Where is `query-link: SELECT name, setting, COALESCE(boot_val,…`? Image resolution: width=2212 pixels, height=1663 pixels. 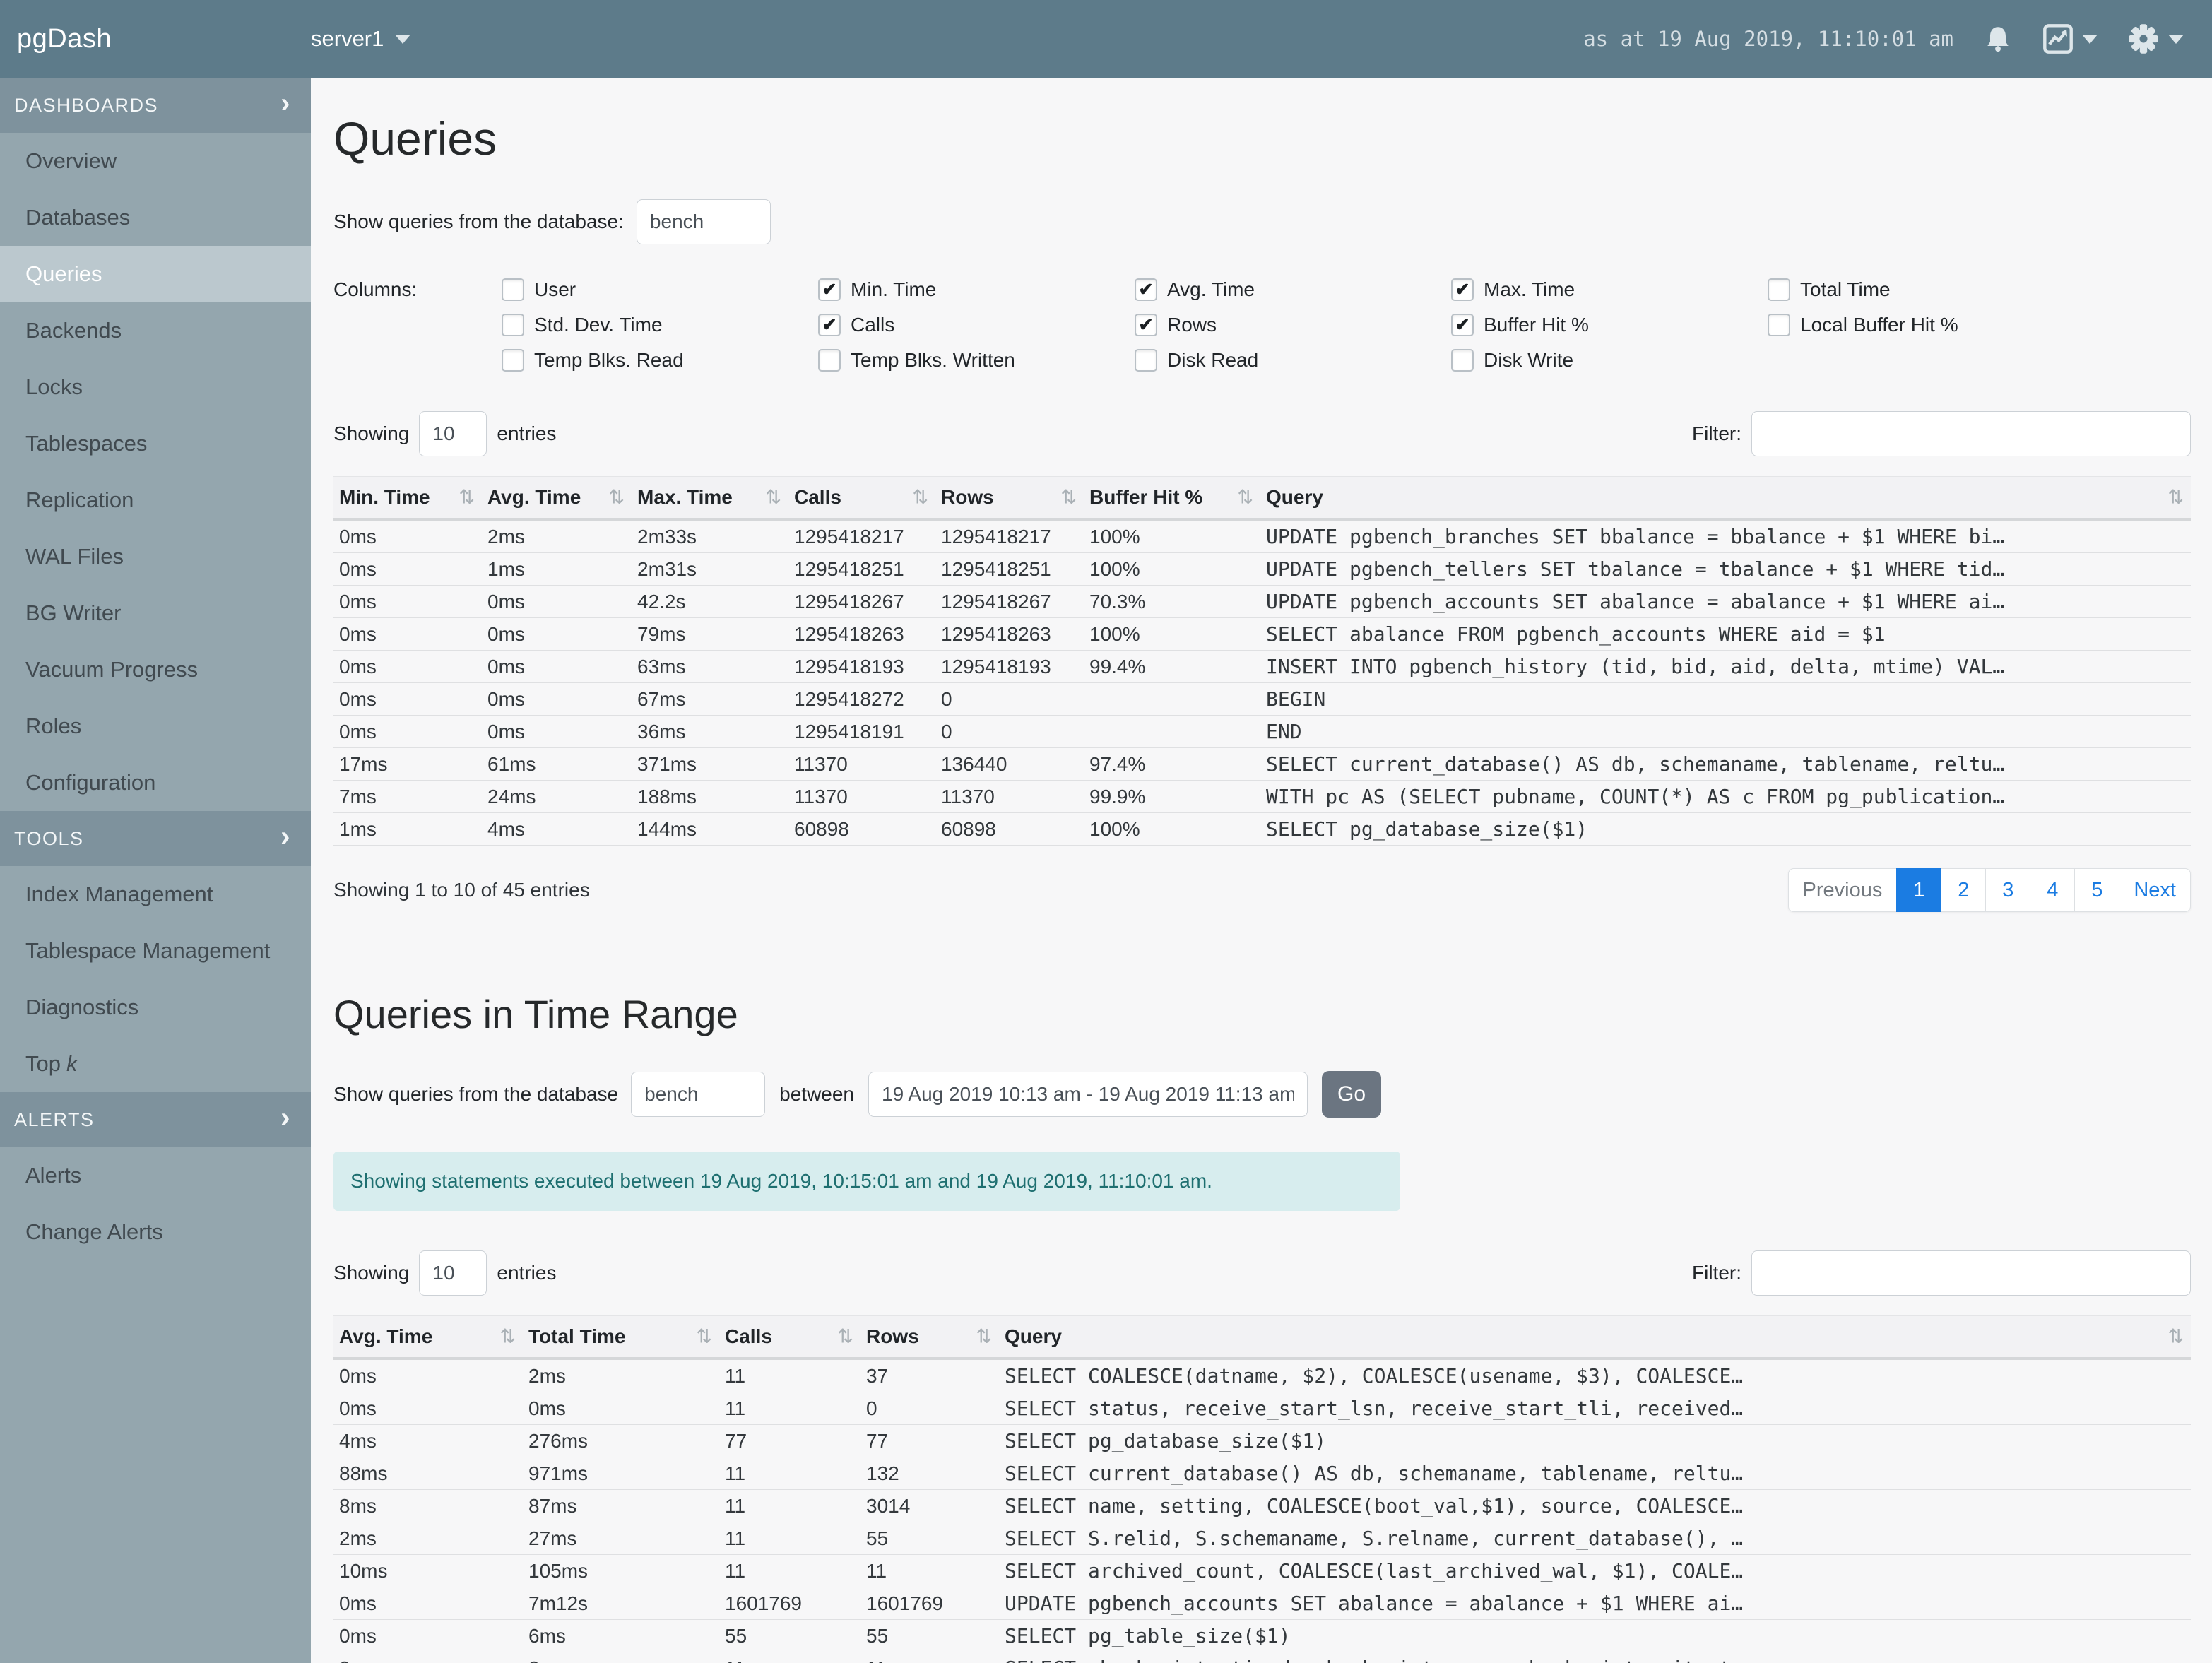 query-link: SELECT name, setting, COALESCE(boot_val,… is located at coordinates (1595, 1506).